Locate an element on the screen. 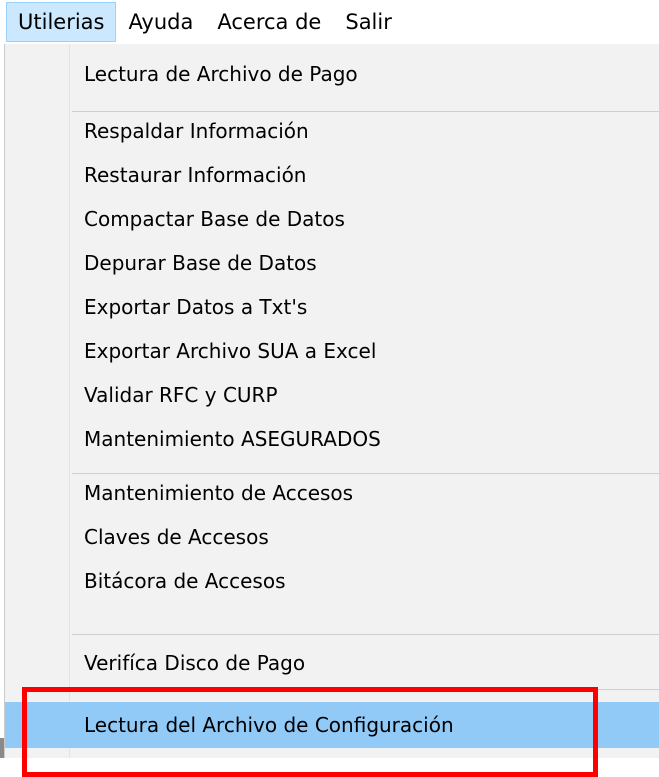 Image resolution: width=659 pixels, height=777 pixels. menu-item-mantenimiento-accesos: Mantenimiento de Accesos is located at coordinates (332, 493).